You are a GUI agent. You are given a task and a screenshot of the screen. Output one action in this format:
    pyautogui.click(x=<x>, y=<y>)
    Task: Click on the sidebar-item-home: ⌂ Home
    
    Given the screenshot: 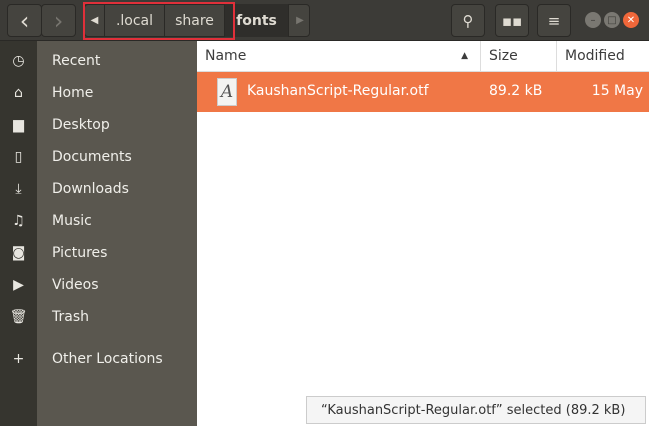 What is the action you would take?
    pyautogui.click(x=98, y=93)
    